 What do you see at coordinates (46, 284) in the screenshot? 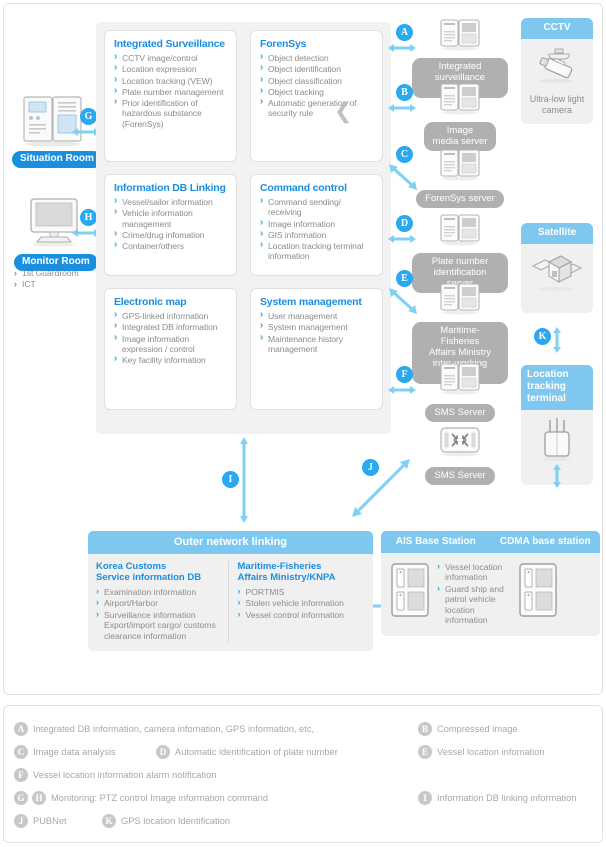
I see `monitor-sub-item: ICT` at bounding box center [46, 284].